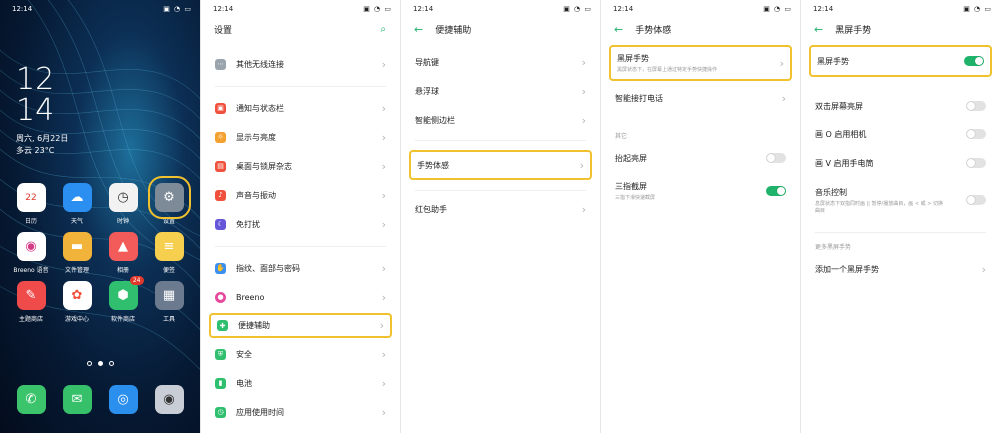 The height and width of the screenshot is (433, 1000). What do you see at coordinates (667, 70) in the screenshot?
I see `item-sub: 黑屏状态下，在屏幕上通过特定手势快捷操作` at bounding box center [667, 70].